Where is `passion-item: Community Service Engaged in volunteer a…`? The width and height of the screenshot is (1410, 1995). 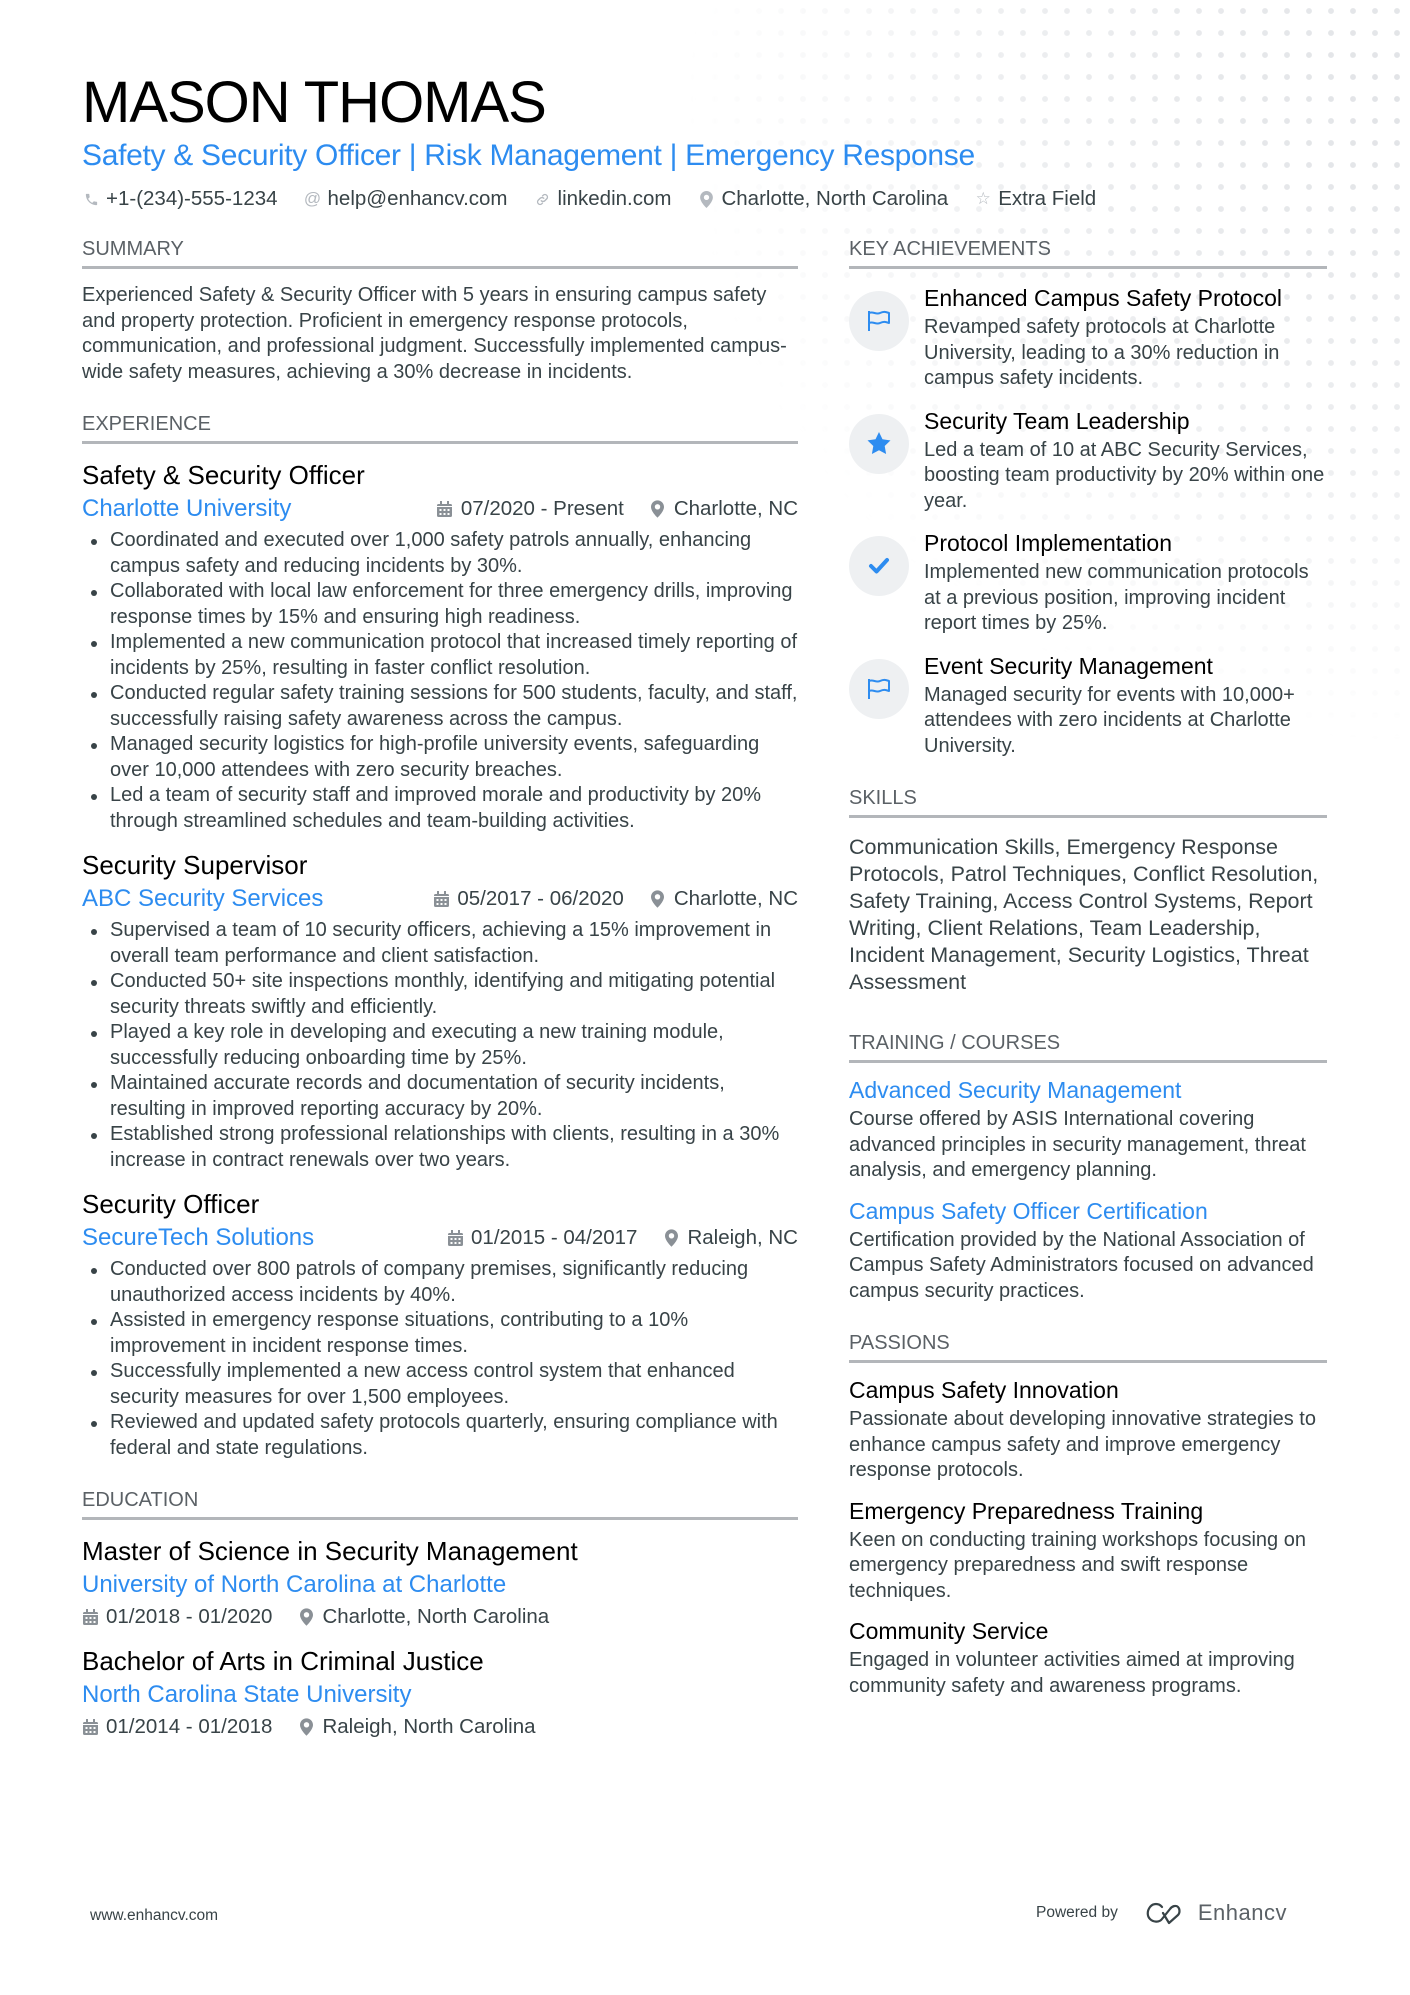
passion-item: Community Service Engaged in volunteer a… is located at coordinates (1088, 1657).